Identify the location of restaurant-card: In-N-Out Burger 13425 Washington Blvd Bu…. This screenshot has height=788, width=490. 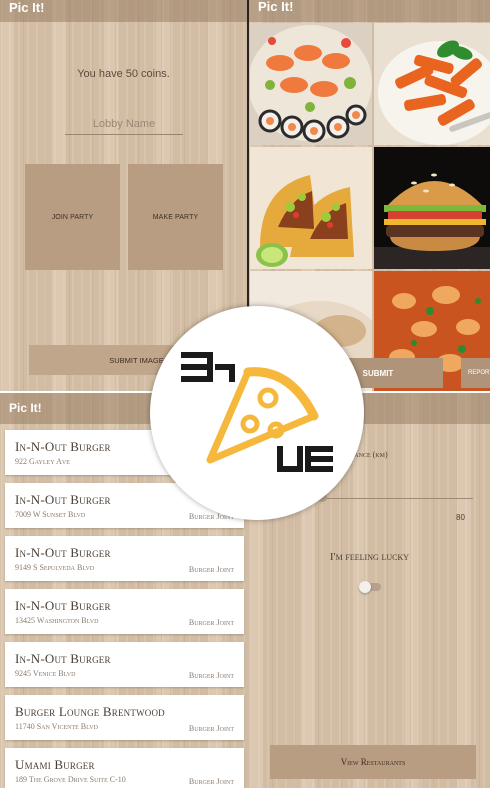
(124, 611).